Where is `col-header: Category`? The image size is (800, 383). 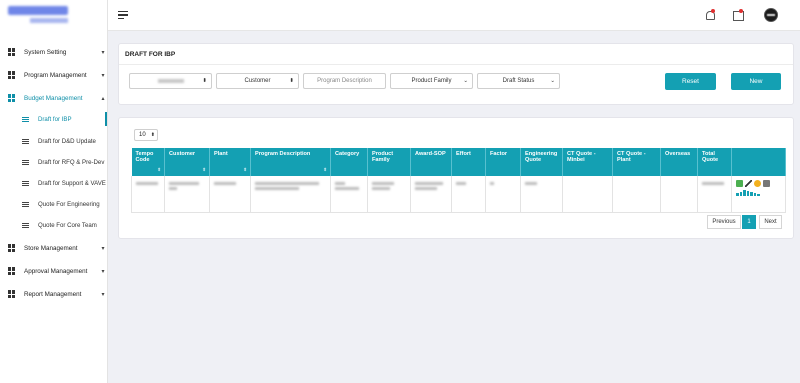
col-header: Category is located at coordinates (349, 162).